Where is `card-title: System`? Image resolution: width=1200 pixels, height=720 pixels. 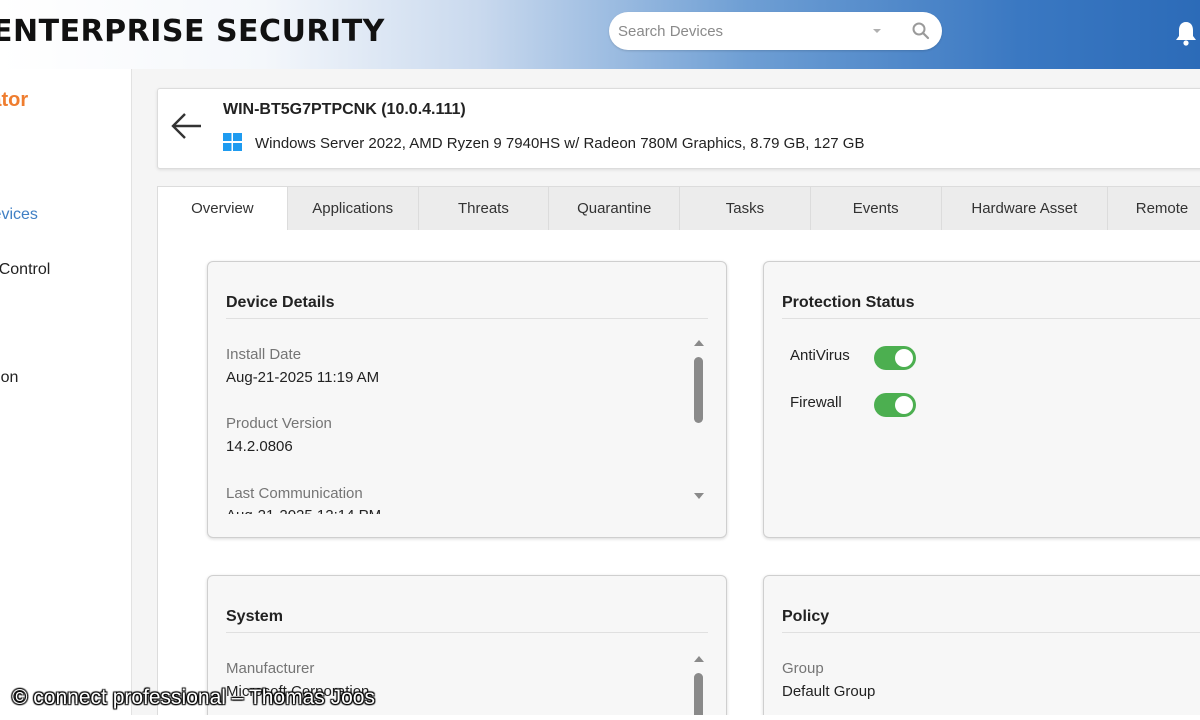 card-title: System is located at coordinates (254, 616).